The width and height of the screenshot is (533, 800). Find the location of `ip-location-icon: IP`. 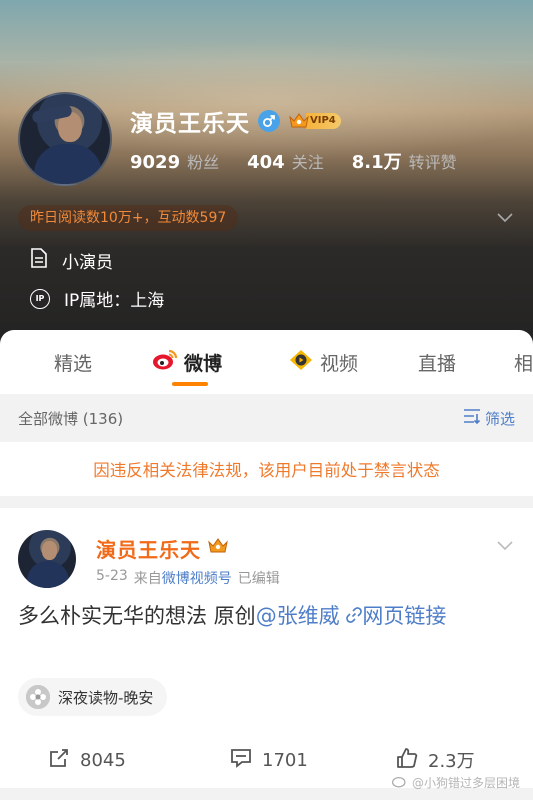

ip-location-icon: IP is located at coordinates (40, 298).